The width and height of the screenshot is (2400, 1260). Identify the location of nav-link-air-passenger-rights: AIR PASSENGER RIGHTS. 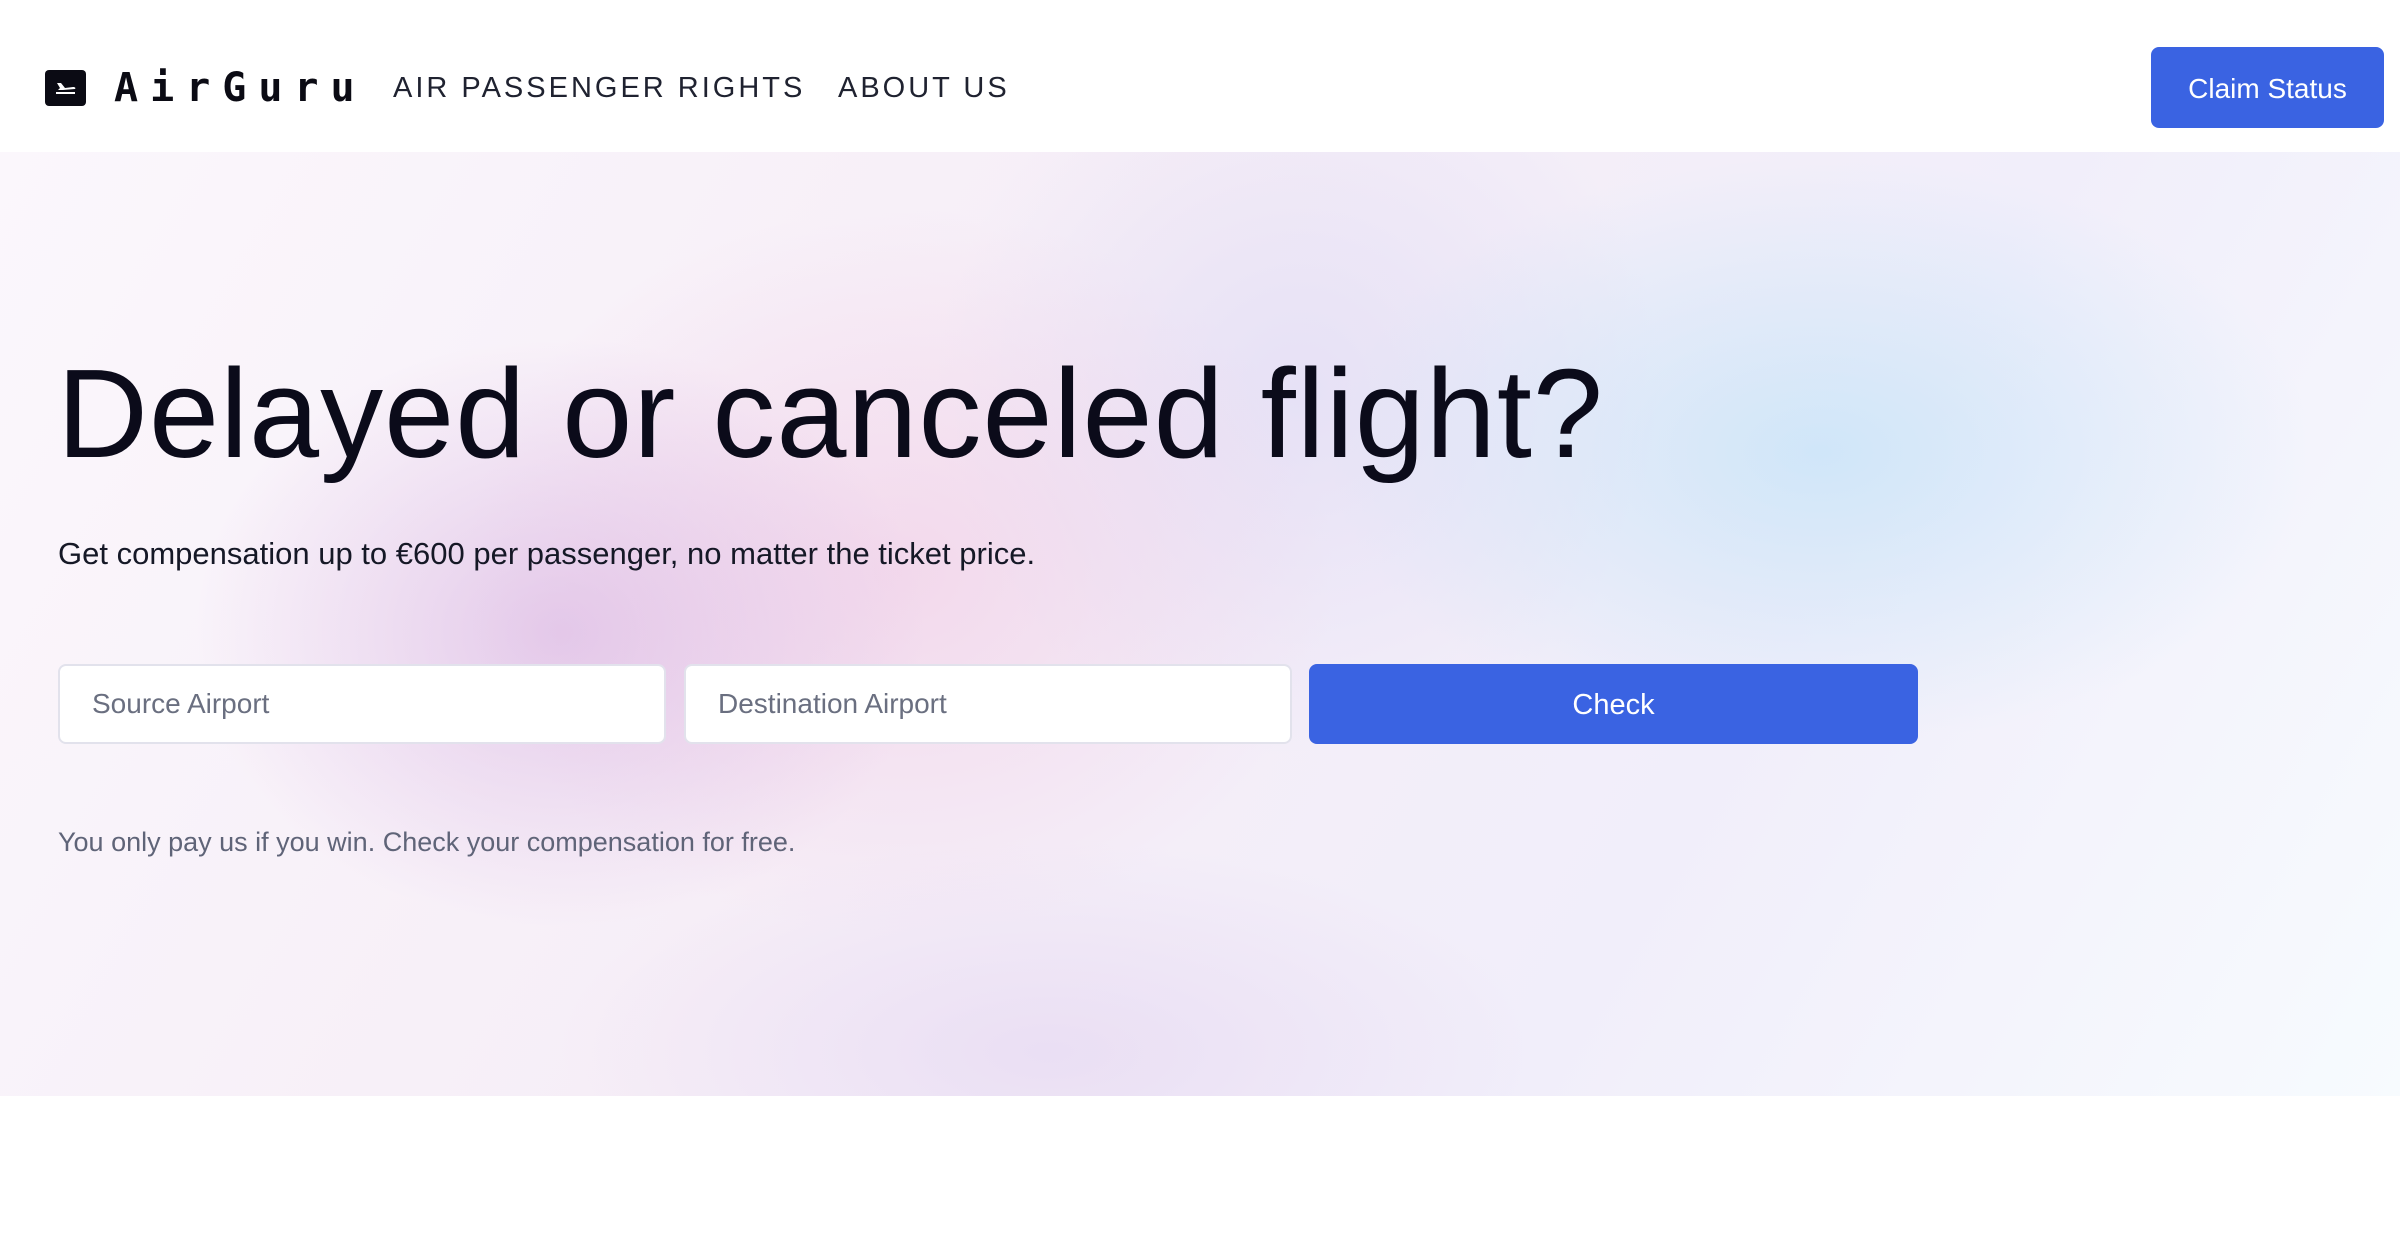
(599, 88).